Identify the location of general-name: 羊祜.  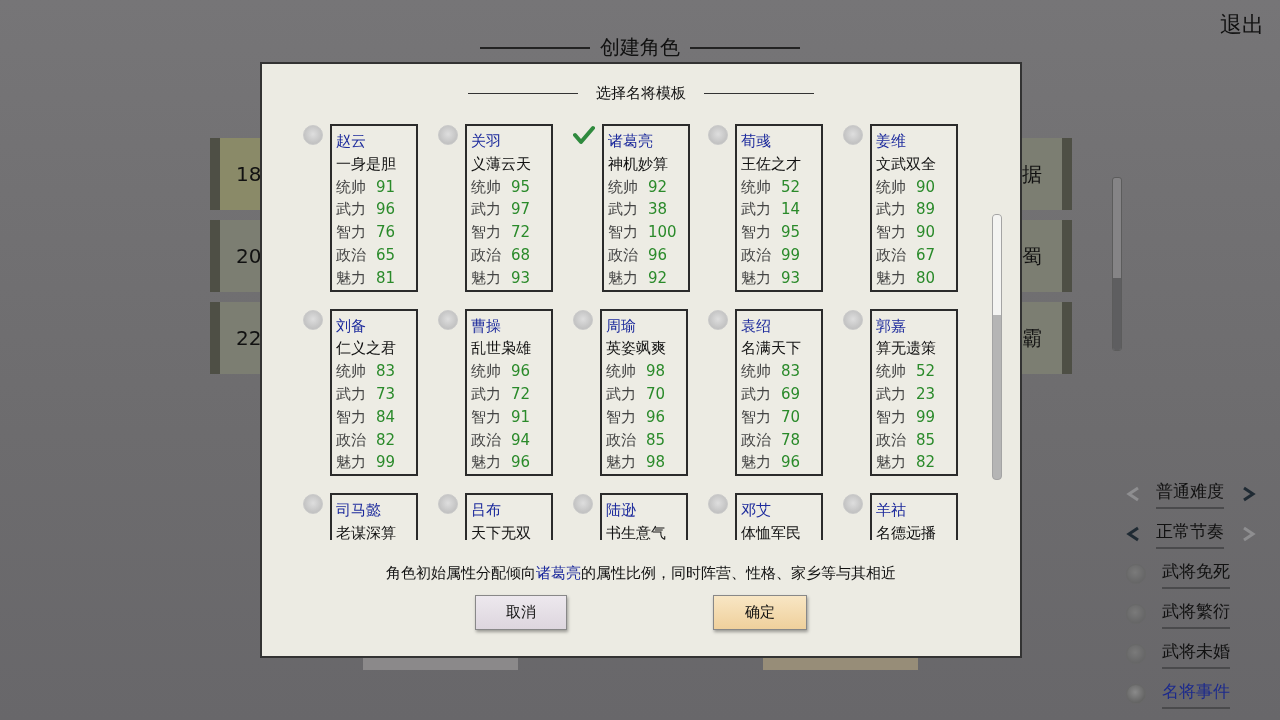
(891, 511).